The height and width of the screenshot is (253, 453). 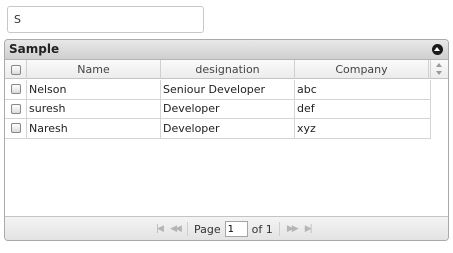 What do you see at coordinates (159, 229) in the screenshot?
I see `first-page-icon: |◀` at bounding box center [159, 229].